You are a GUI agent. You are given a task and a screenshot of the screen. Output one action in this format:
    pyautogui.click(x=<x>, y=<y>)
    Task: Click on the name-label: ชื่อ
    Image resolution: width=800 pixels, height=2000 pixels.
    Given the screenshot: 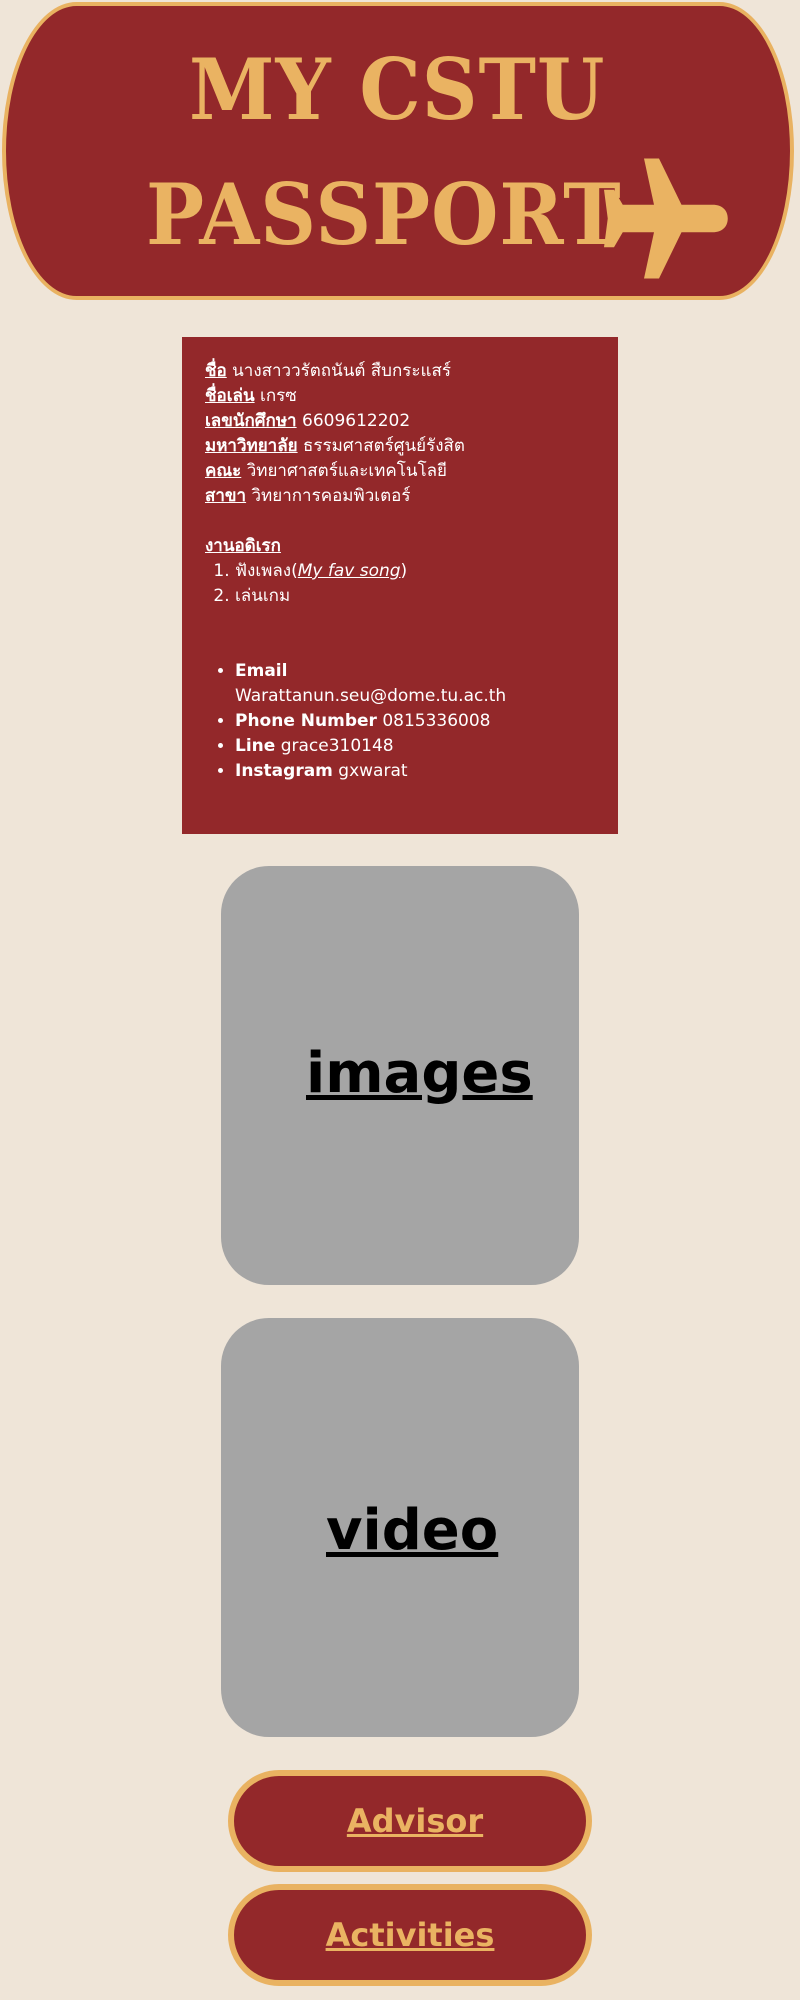 What is the action you would take?
    pyautogui.click(x=216, y=371)
    